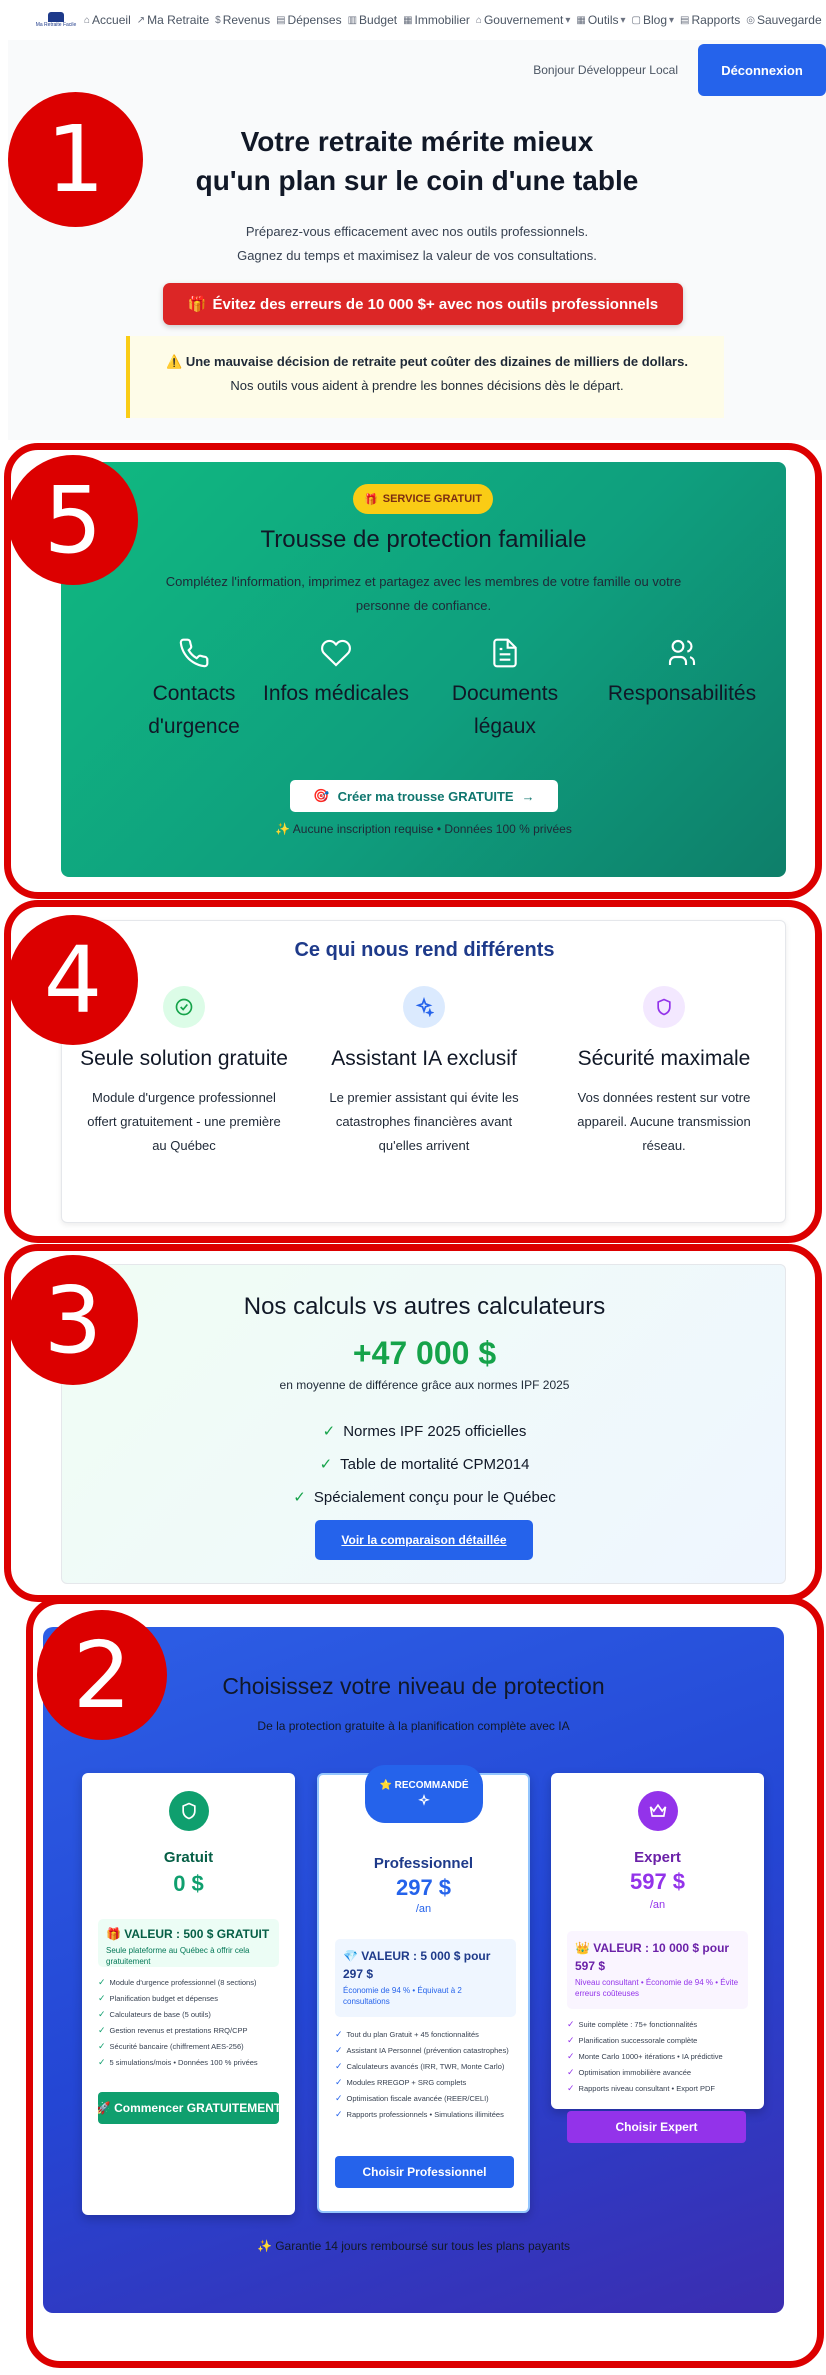 The width and height of the screenshot is (826, 2375). I want to click on plan-feature-label: Optimisation immobilière avancée, so click(635, 2072).